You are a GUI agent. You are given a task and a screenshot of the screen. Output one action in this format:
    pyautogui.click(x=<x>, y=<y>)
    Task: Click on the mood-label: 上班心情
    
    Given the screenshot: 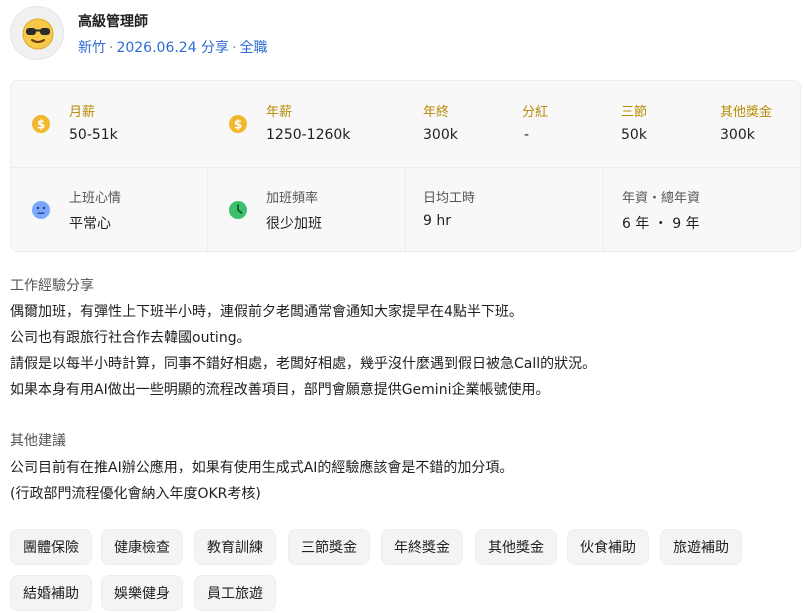 What is the action you would take?
    pyautogui.click(x=95, y=198)
    